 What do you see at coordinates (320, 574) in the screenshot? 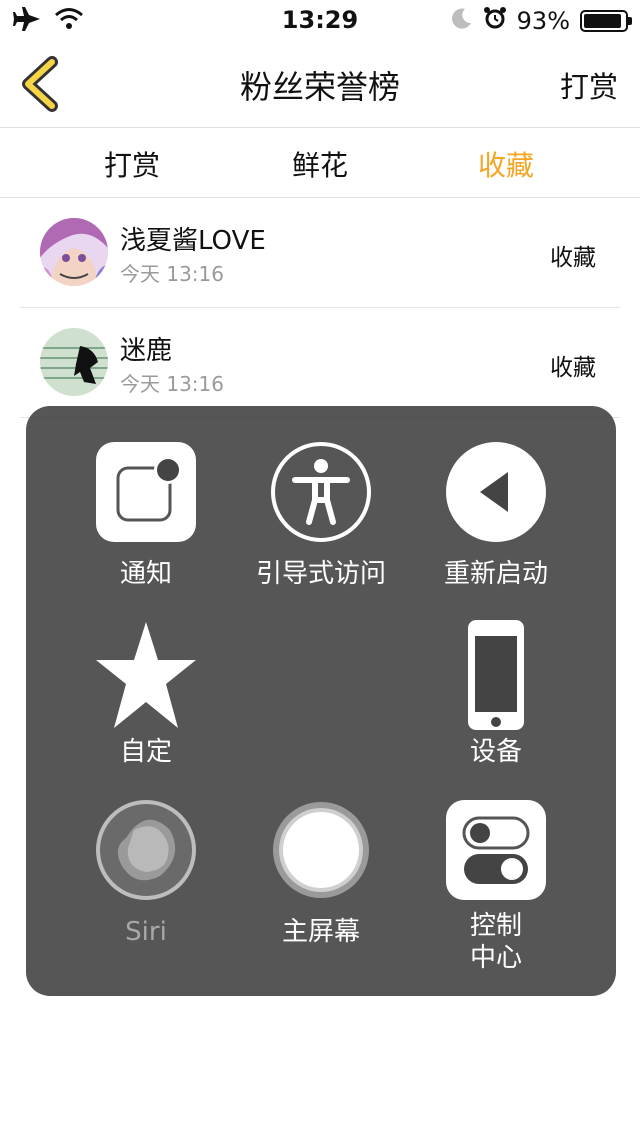
I see `guided-access-label: 引导式访问` at bounding box center [320, 574].